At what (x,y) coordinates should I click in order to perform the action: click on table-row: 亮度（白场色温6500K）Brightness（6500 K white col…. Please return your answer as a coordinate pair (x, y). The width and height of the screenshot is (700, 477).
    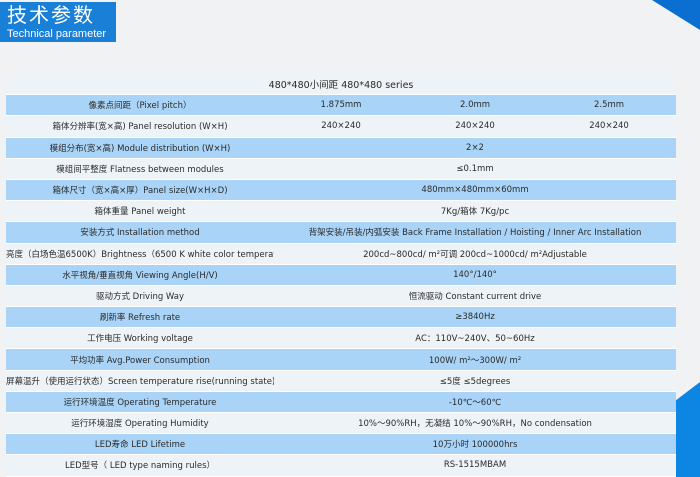
    Looking at the image, I should click on (341, 254).